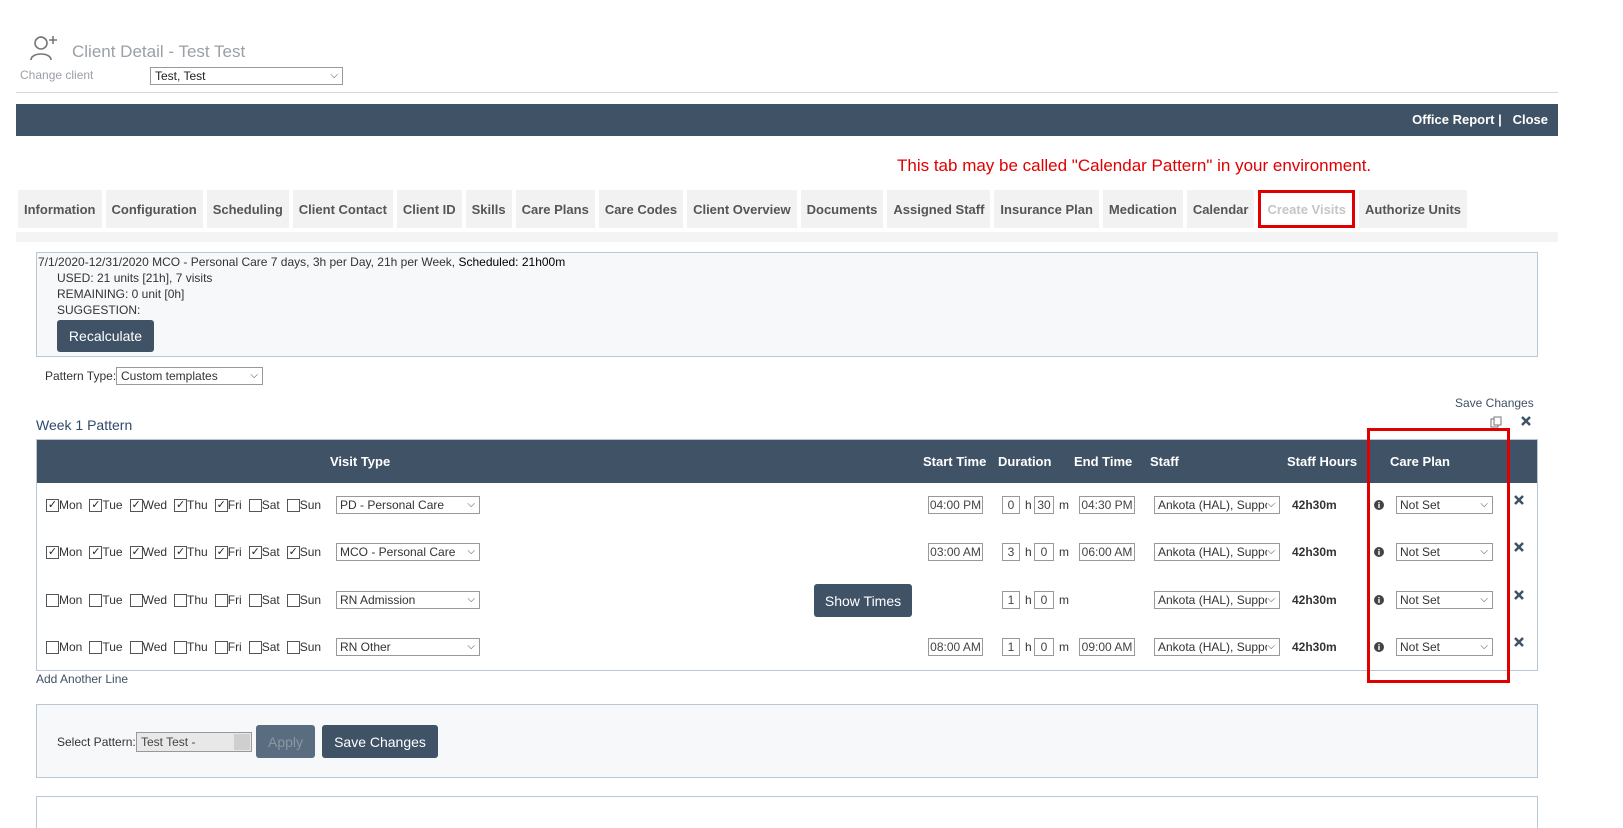 The width and height of the screenshot is (1623, 828). I want to click on save-changes-button: Save Changes, so click(380, 741).